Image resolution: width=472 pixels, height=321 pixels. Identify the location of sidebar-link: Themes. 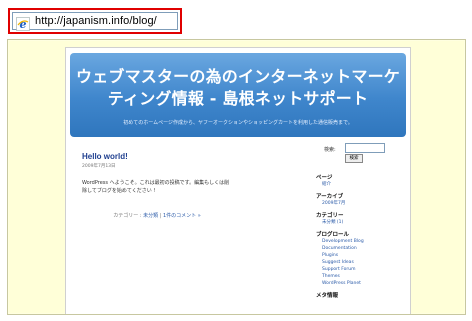
(364, 276).